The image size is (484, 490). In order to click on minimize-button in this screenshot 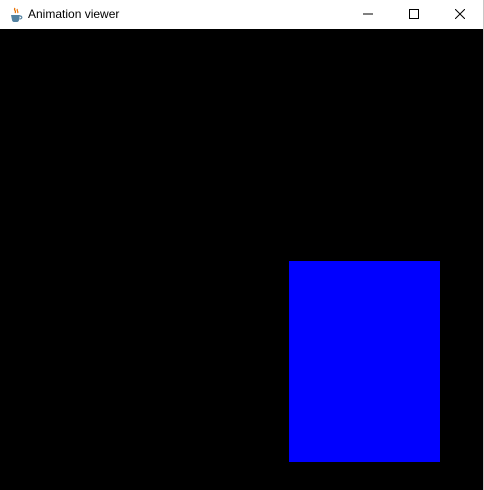, I will do `click(368, 14)`.